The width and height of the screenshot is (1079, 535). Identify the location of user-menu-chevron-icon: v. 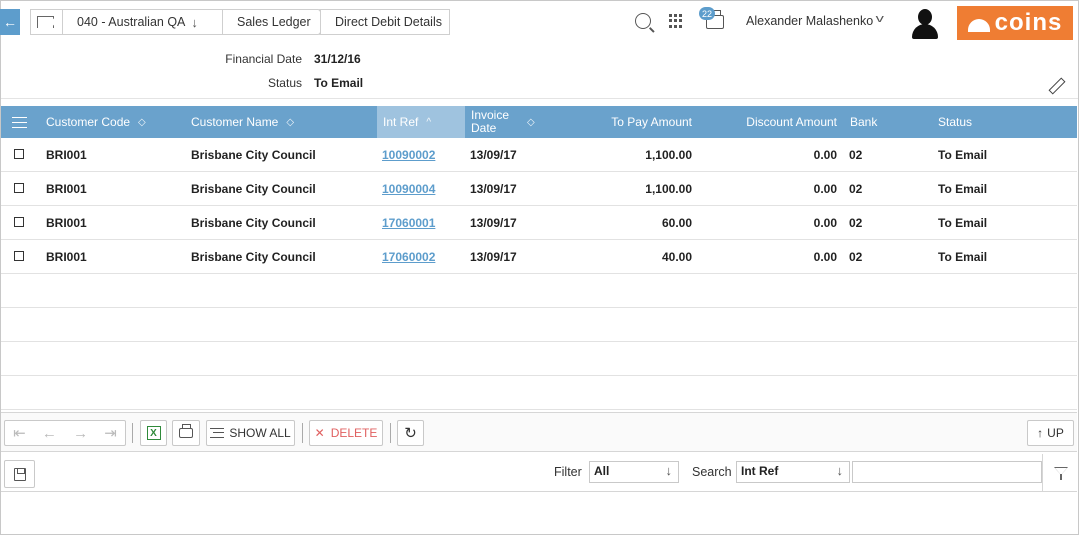
(880, 19).